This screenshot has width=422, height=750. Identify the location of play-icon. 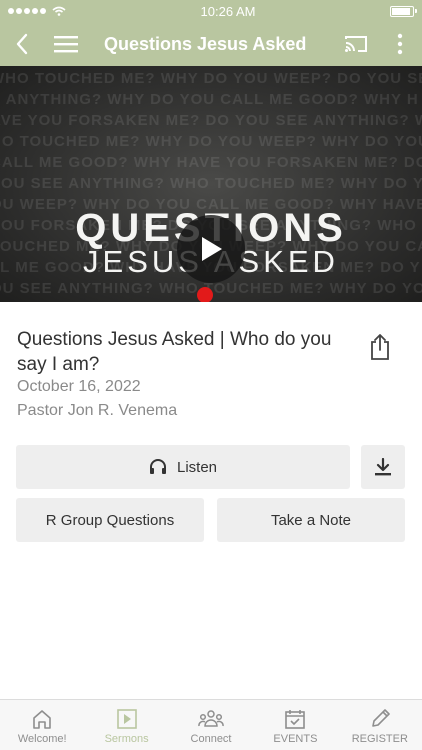
(212, 249).